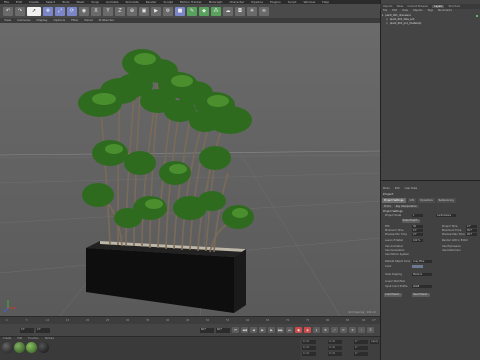 This screenshot has width=480, height=360. What do you see at coordinates (433, 24) in the screenshot?
I see `object-row: ◇ plant_001_pot_(material)` at bounding box center [433, 24].